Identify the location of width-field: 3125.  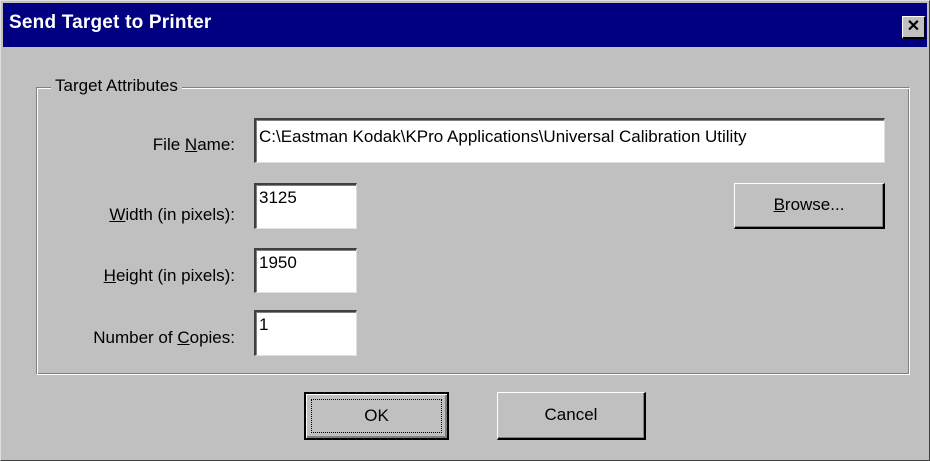
(305, 206).